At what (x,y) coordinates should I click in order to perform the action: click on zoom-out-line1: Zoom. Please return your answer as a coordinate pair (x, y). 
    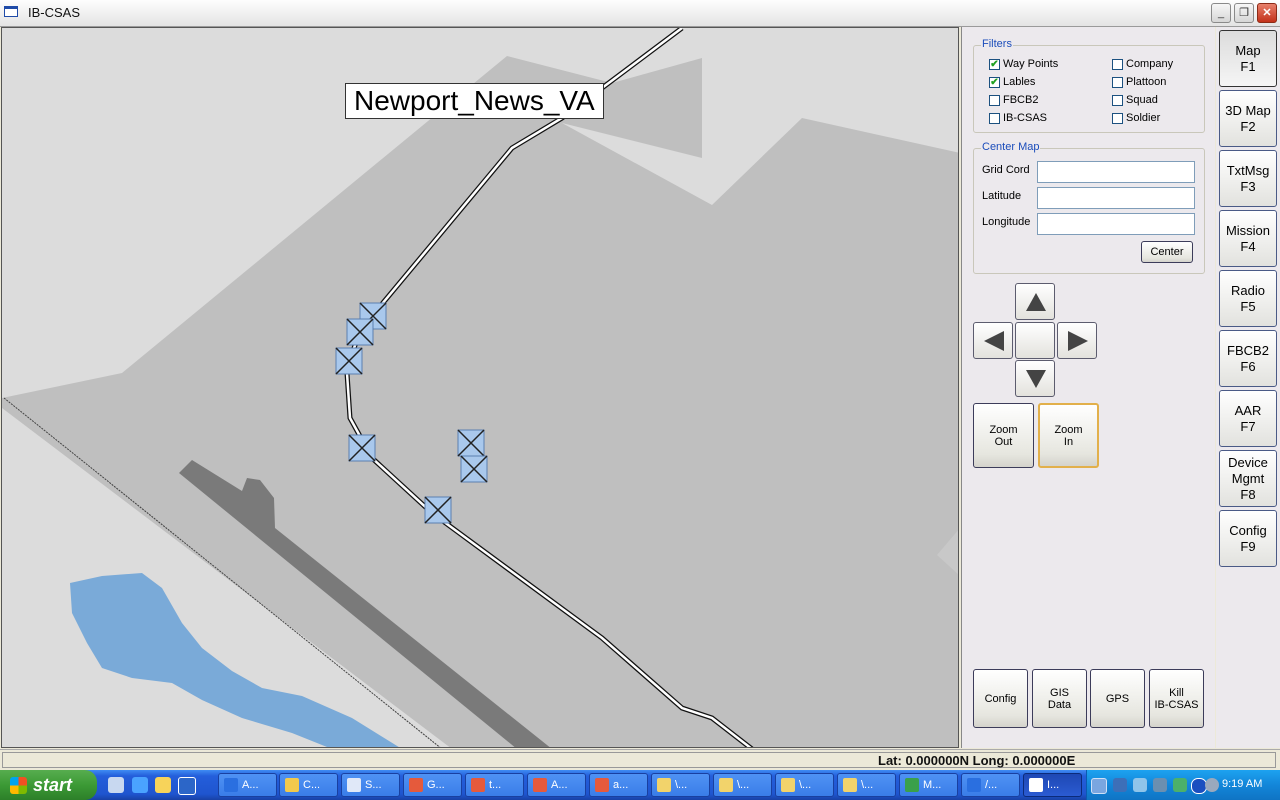
    Looking at the image, I should click on (1003, 429).